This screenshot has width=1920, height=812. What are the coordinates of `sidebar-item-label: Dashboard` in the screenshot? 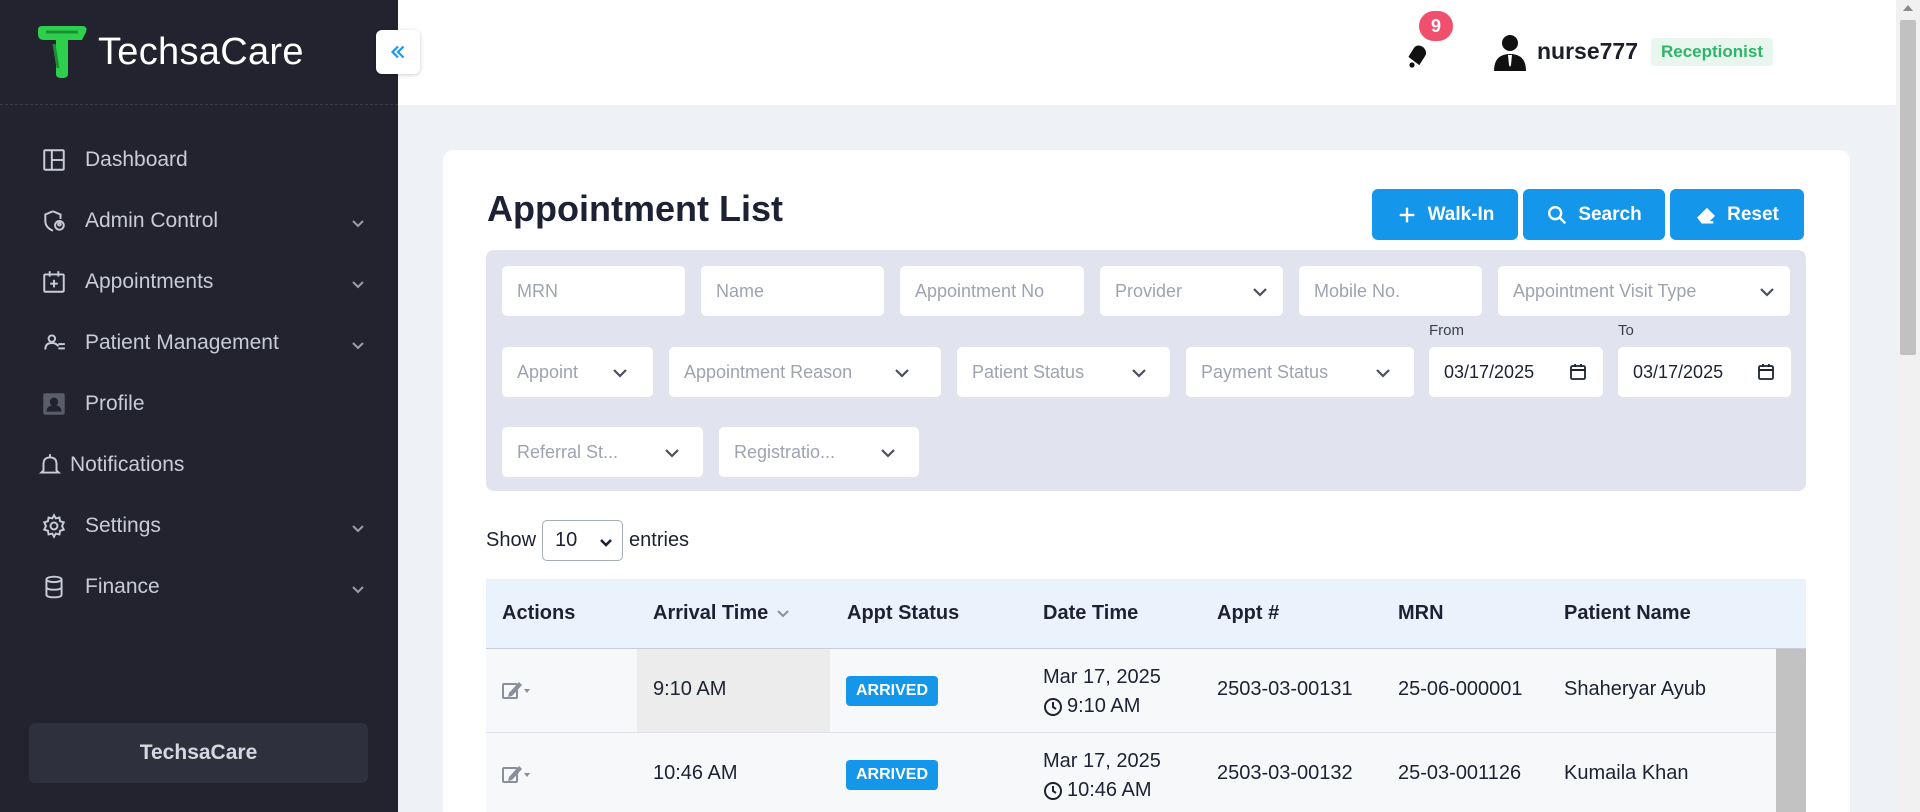 It's located at (136, 159).